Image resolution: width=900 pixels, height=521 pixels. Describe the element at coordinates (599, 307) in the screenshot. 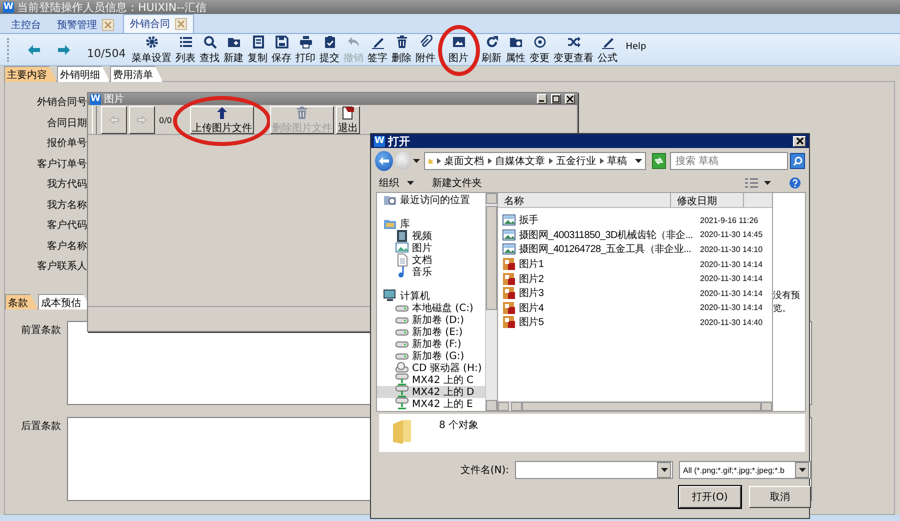

I see `file-name: 图片4` at that location.